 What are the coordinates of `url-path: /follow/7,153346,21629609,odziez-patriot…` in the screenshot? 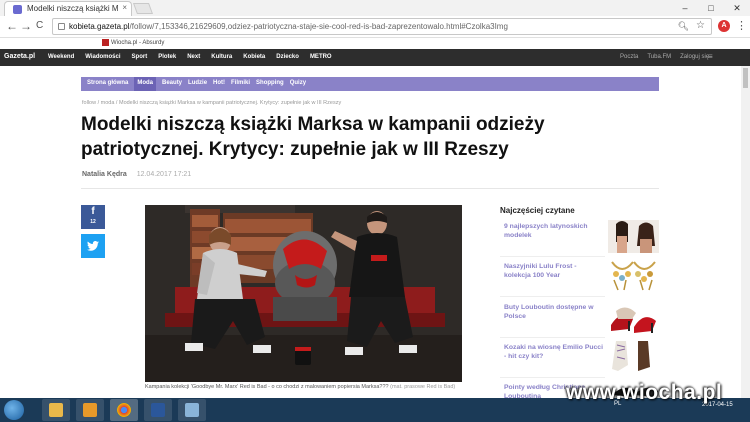 It's located at (318, 26).